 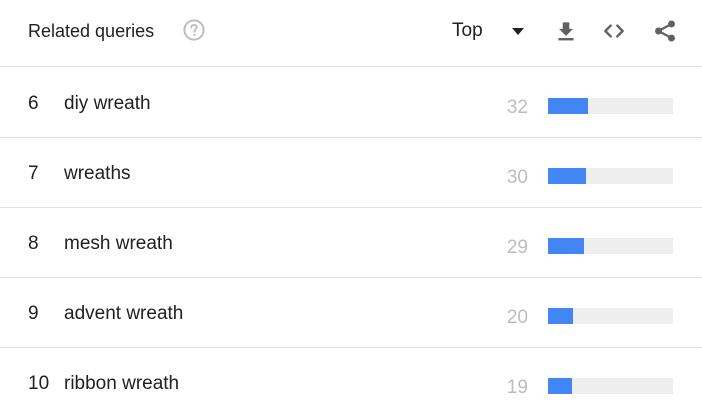 What do you see at coordinates (467, 30) in the screenshot?
I see `sort-dropdown-label: Top` at bounding box center [467, 30].